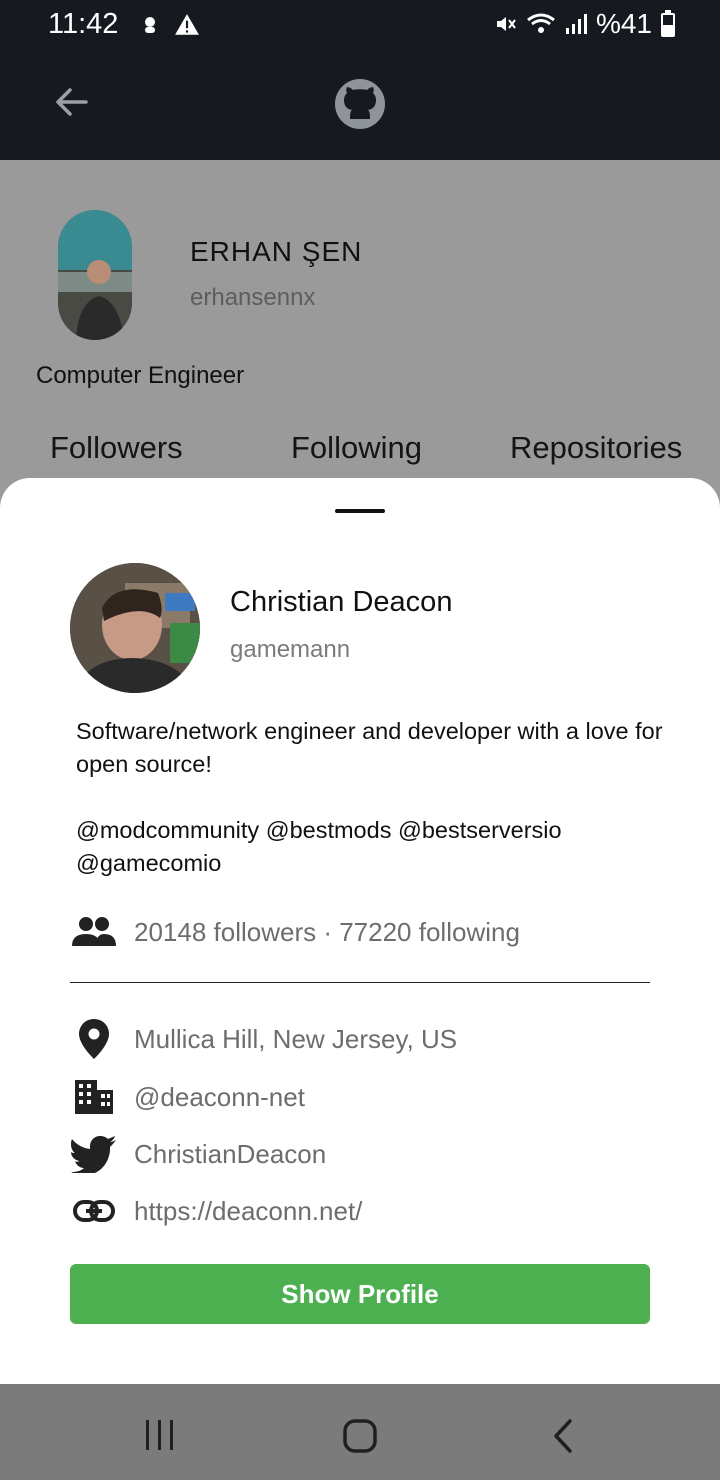 The image size is (720, 1480). What do you see at coordinates (248, 1211) in the screenshot?
I see `blog-link: https://deaconn.net/` at bounding box center [248, 1211].